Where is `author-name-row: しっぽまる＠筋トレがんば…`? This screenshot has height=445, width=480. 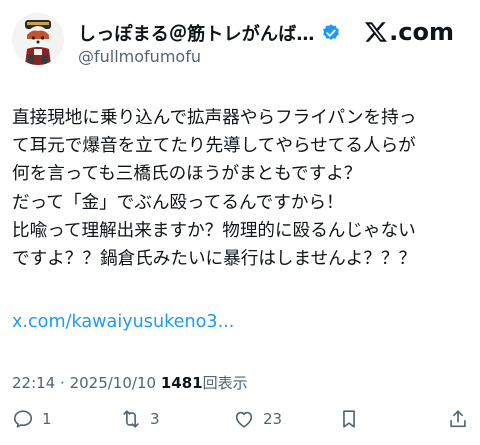 author-name-row: しっぽまる＠筋トレがんば… is located at coordinates (209, 33).